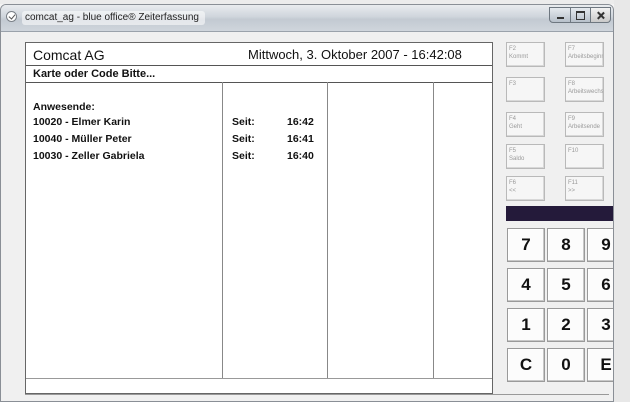 The height and width of the screenshot is (402, 630). What do you see at coordinates (600, 325) in the screenshot?
I see `keypad-3-button: 3` at bounding box center [600, 325].